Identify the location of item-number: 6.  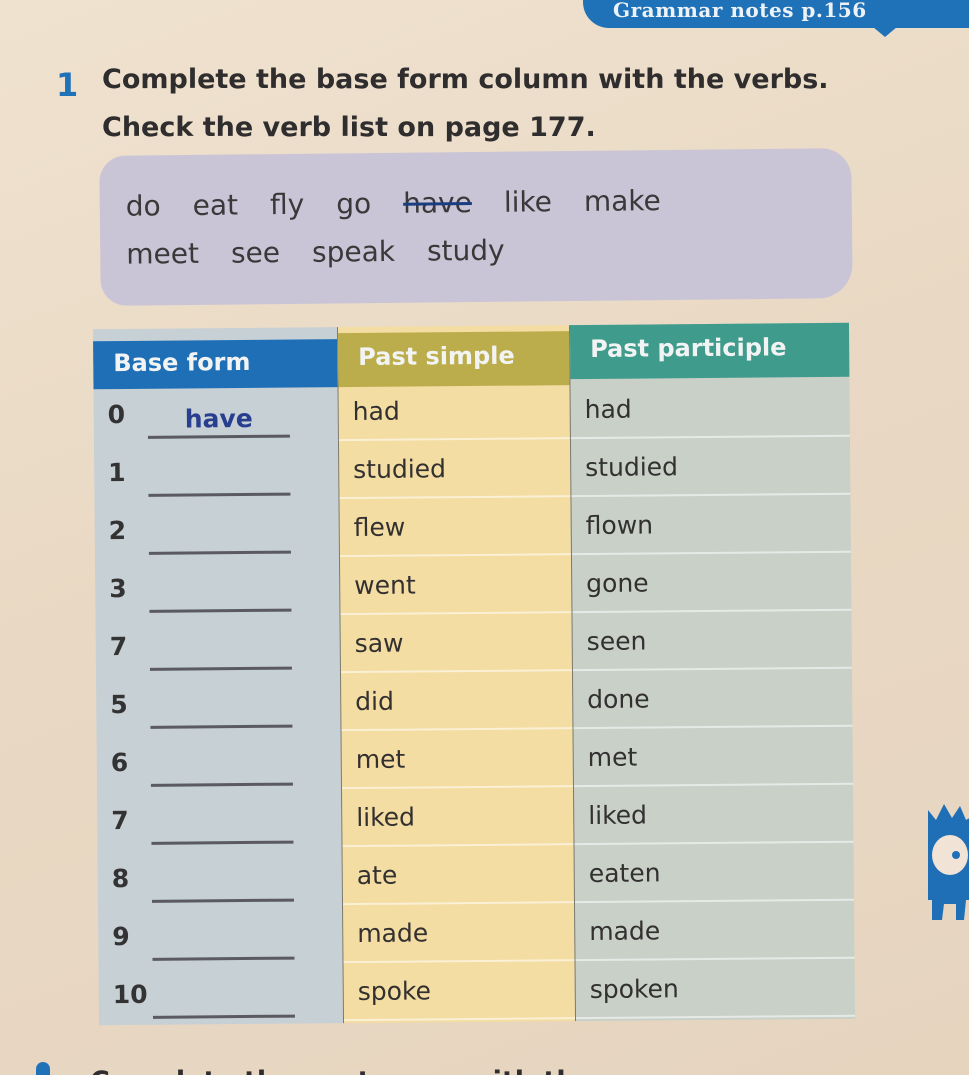
(119, 762).